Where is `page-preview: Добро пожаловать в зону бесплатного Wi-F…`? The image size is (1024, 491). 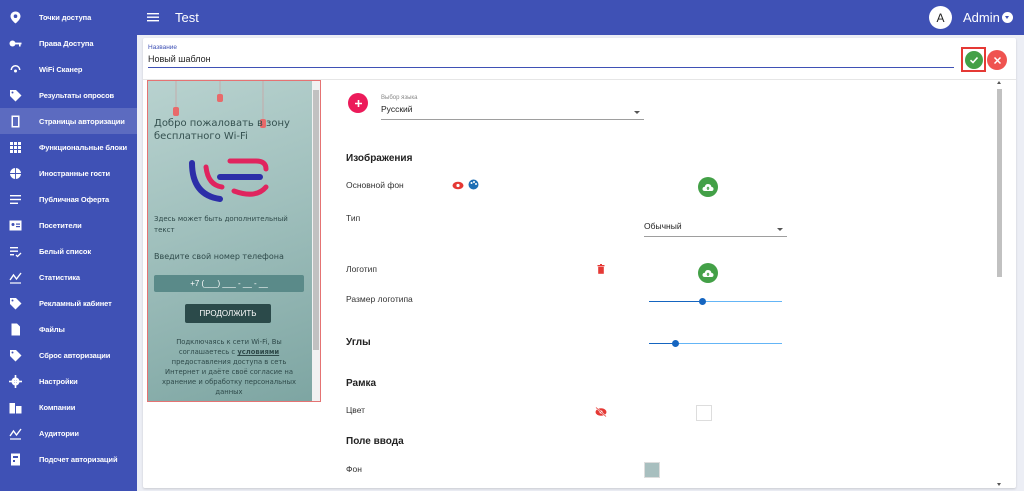 page-preview: Добро пожаловать в зону бесплатного Wi-F… is located at coordinates (234, 241).